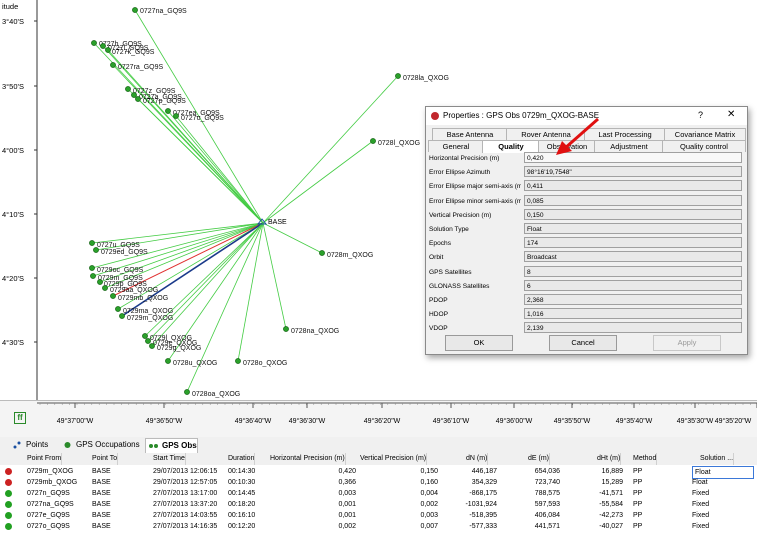 Image resolution: width=757 pixels, height=536 pixels. What do you see at coordinates (633, 328) in the screenshot?
I see `quality-value: 2,139` at bounding box center [633, 328].